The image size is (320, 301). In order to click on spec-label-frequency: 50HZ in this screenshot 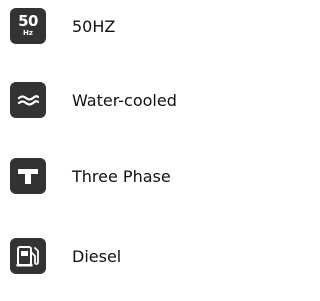, I will do `click(94, 26)`.